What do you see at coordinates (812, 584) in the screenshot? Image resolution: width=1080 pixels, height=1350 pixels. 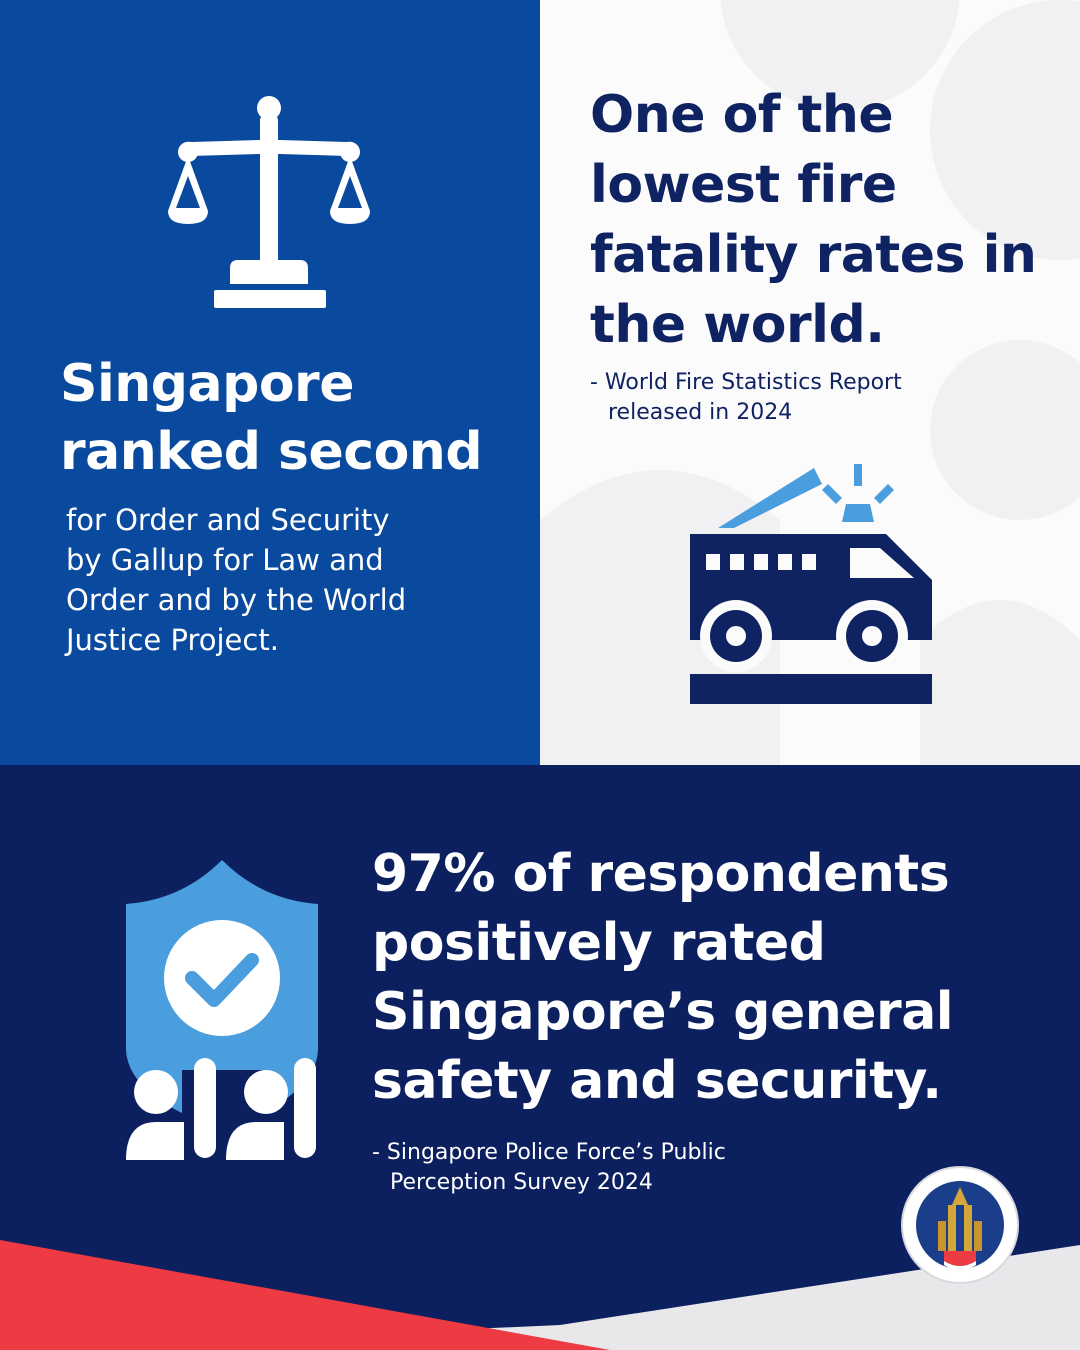 I see `fire-truck-icon` at bounding box center [812, 584].